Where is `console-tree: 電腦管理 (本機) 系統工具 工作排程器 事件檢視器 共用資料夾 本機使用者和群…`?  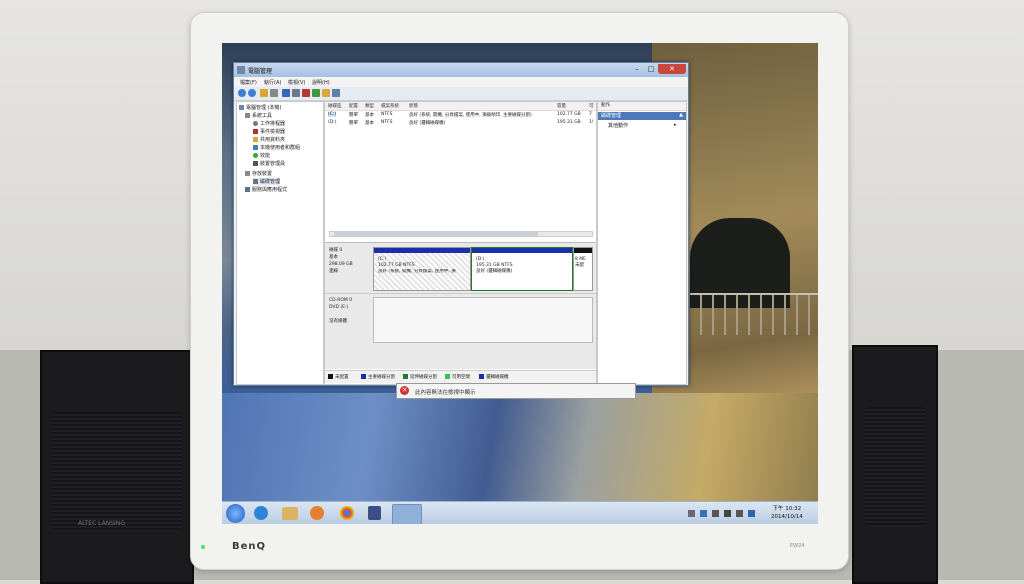
console-tree: 電腦管理 (本機) 系統工具 工作排程器 事件檢視器 共用資料夾 本機使用者和群… is located at coordinates (280, 243).